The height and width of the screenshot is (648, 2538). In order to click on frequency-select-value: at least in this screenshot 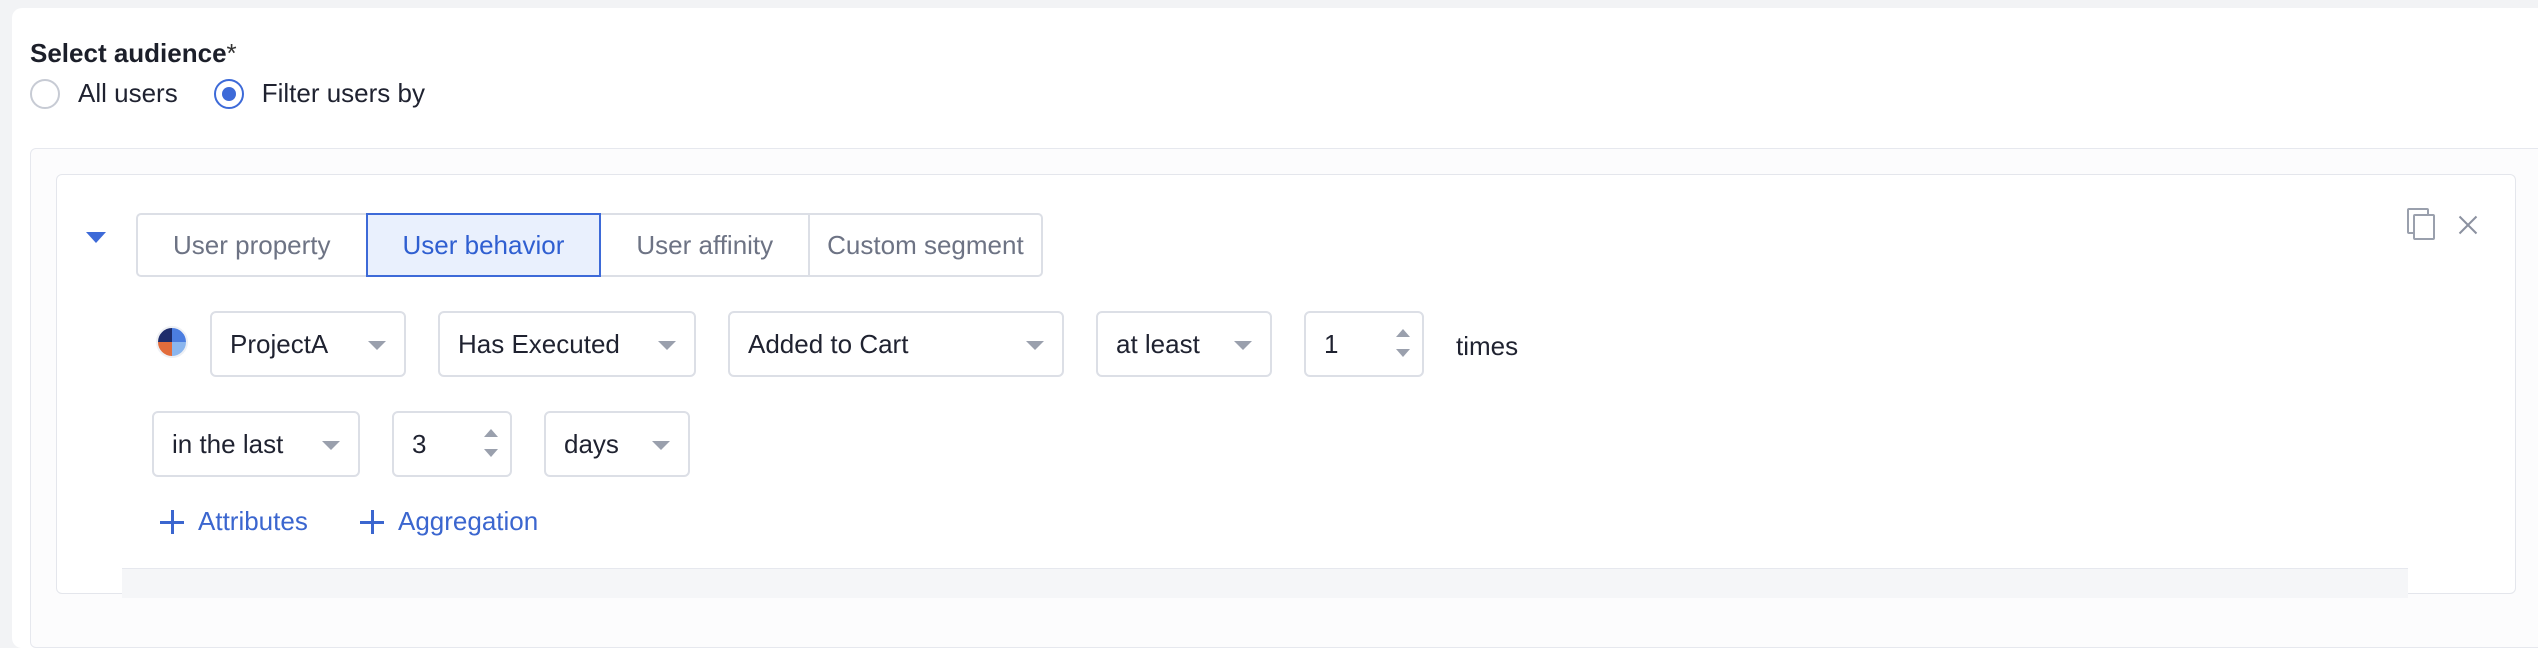, I will do `click(1158, 343)`.